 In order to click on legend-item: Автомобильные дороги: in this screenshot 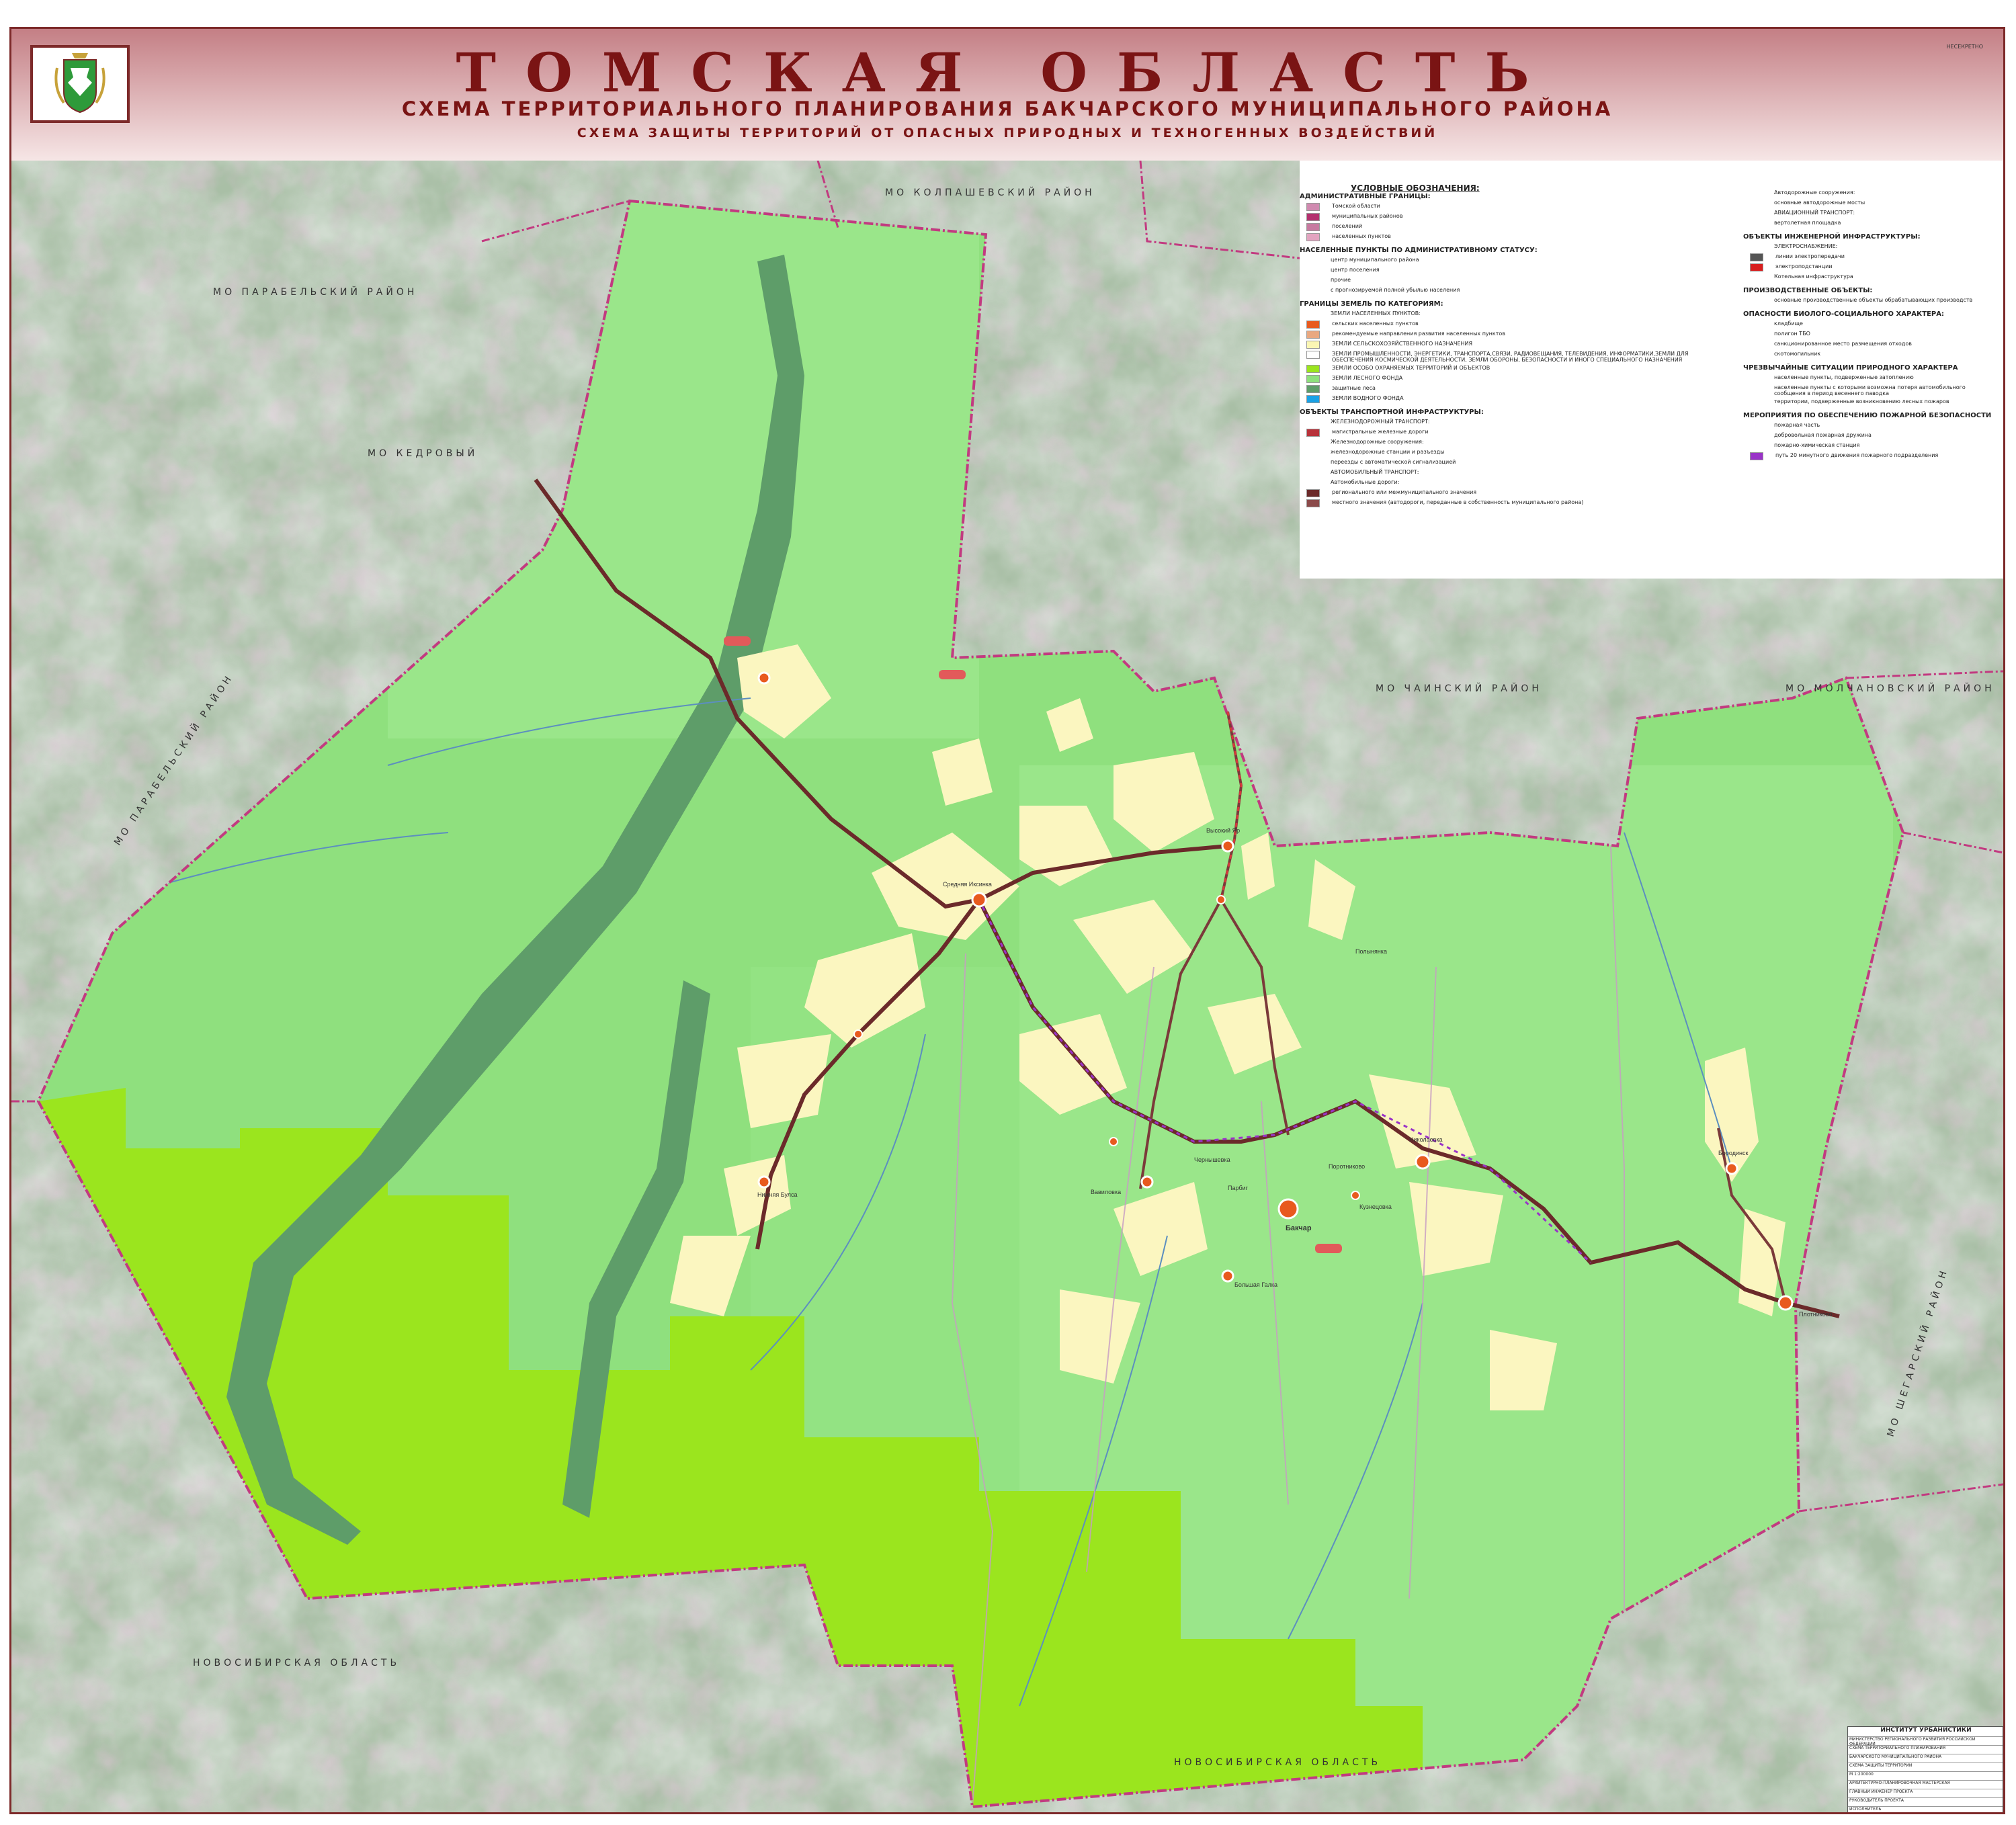, I will do `click(1515, 483)`.